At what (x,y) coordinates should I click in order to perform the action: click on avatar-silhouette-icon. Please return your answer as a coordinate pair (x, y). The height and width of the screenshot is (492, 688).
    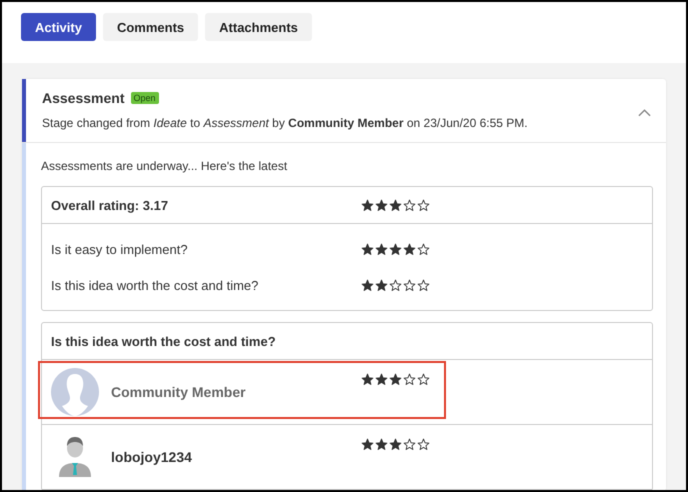
    Looking at the image, I should click on (75, 392).